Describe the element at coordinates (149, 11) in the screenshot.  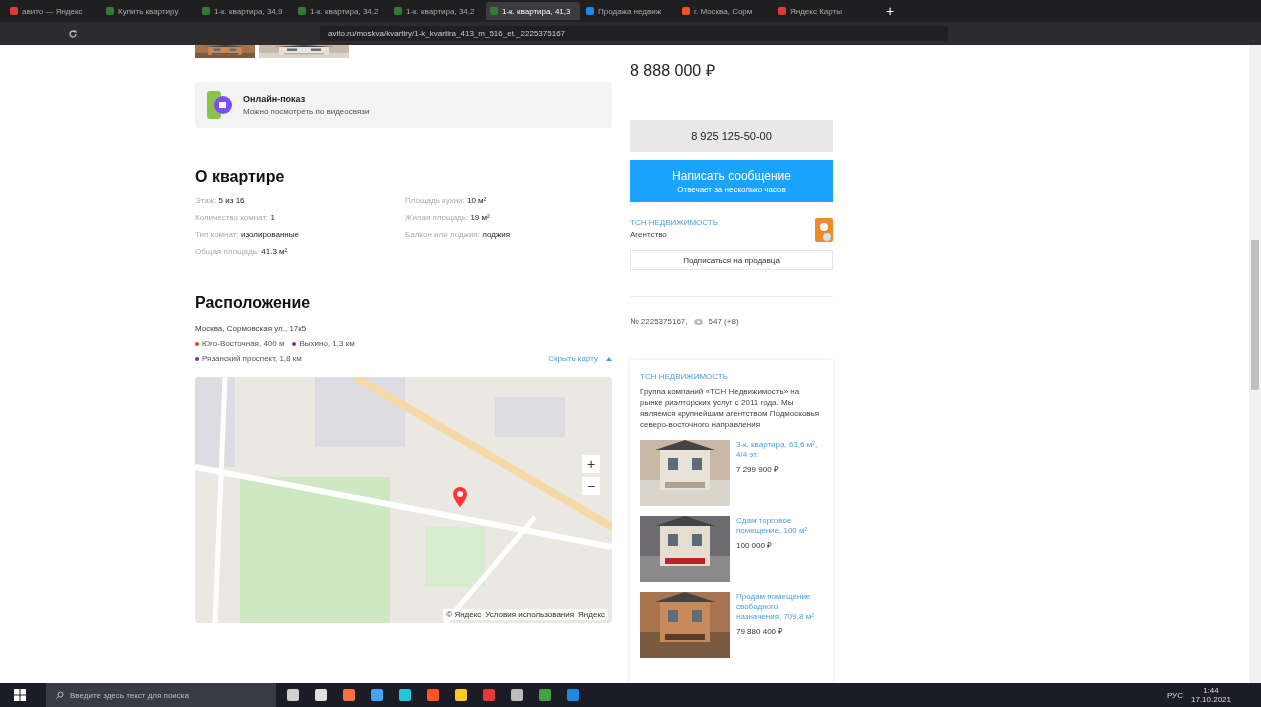
I see `browser-tab: Купить квартиру` at that location.